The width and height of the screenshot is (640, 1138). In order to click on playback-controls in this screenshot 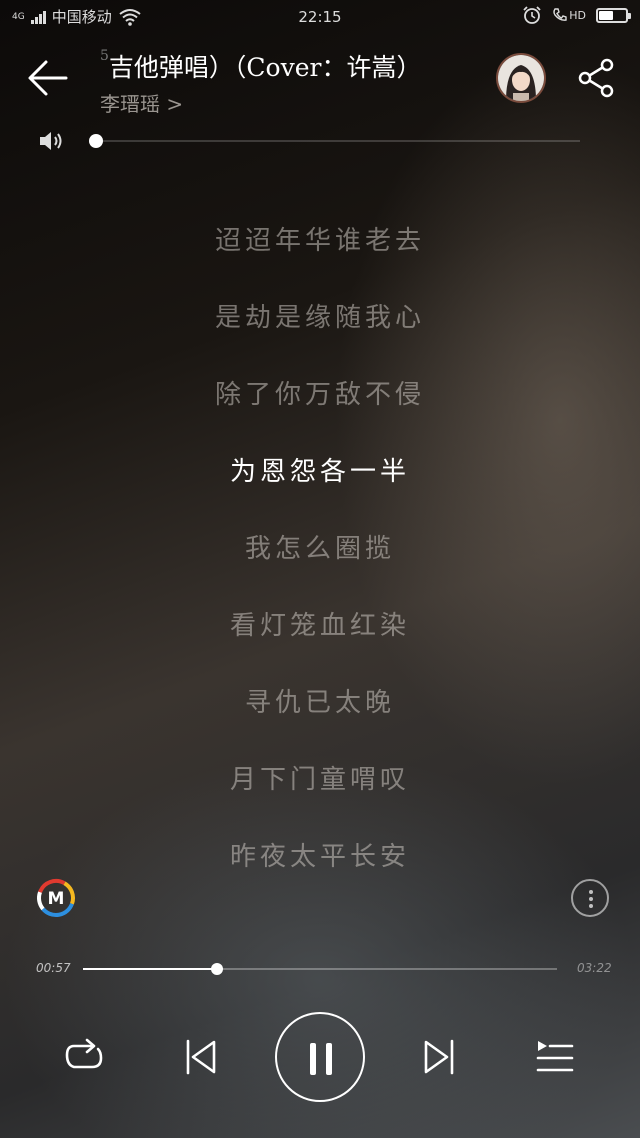, I will do `click(320, 1058)`.